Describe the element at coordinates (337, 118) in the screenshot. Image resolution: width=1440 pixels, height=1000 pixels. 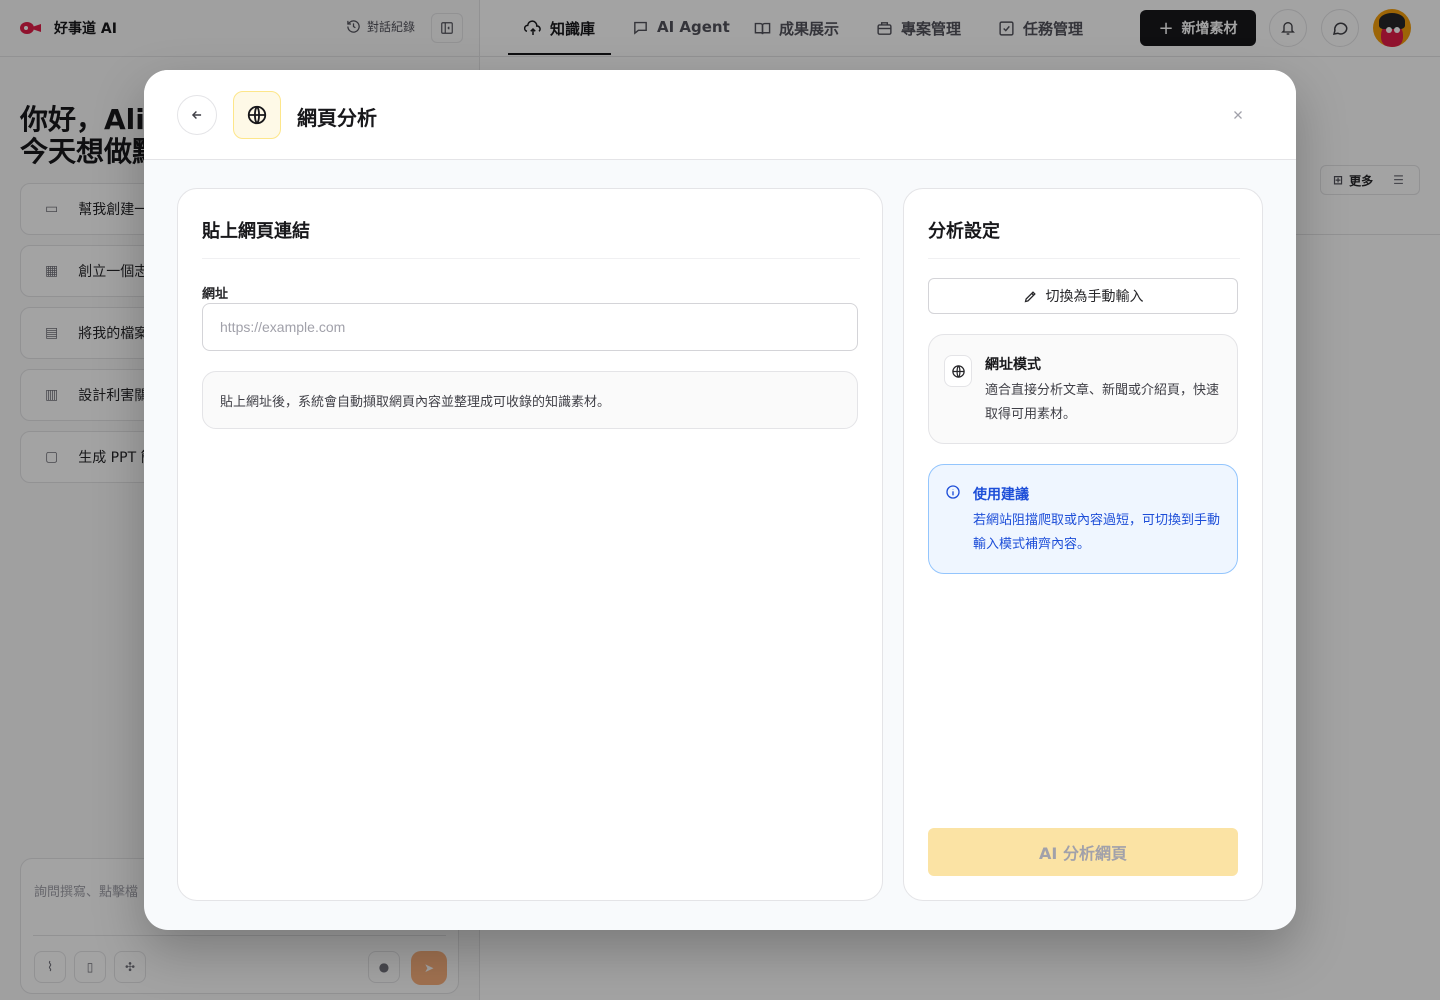
I see `modal-title: 網頁分析` at that location.